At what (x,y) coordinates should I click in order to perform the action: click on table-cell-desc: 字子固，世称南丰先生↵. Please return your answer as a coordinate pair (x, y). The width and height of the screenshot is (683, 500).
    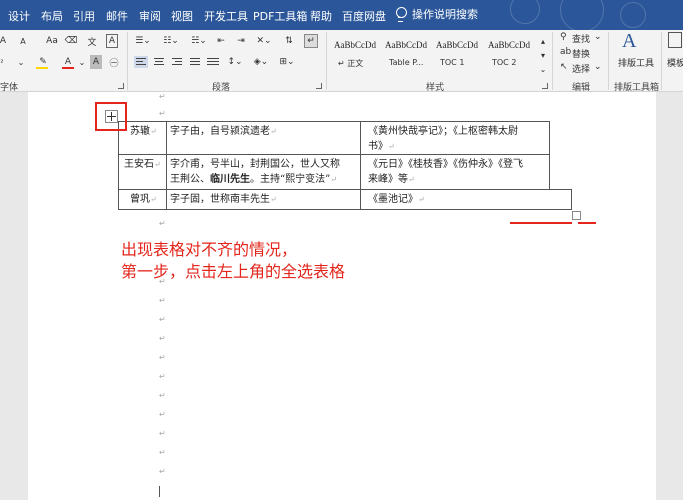
    Looking at the image, I should click on (223, 199).